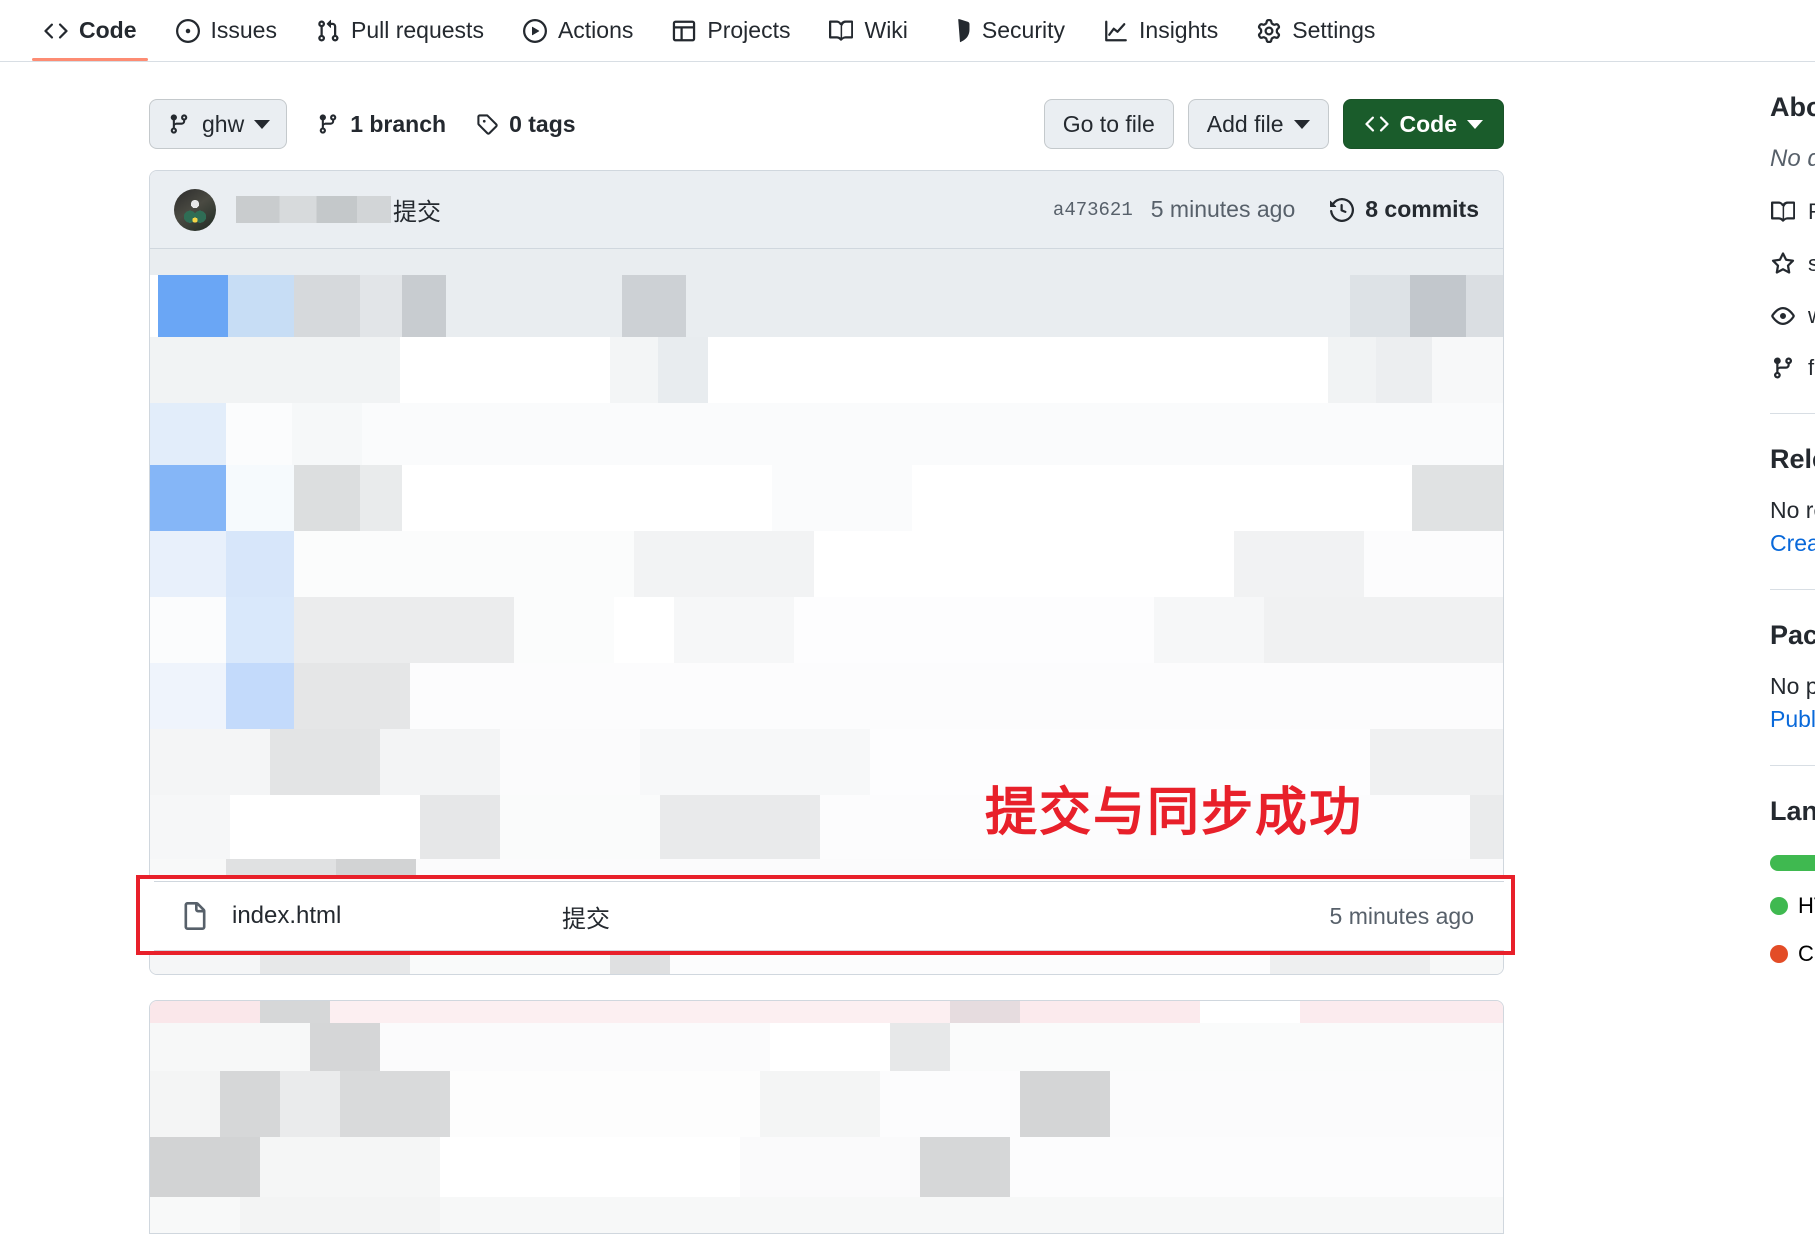 The image size is (1815, 1234). What do you see at coordinates (218, 124) in the screenshot?
I see `branch-selector-button: ghw` at bounding box center [218, 124].